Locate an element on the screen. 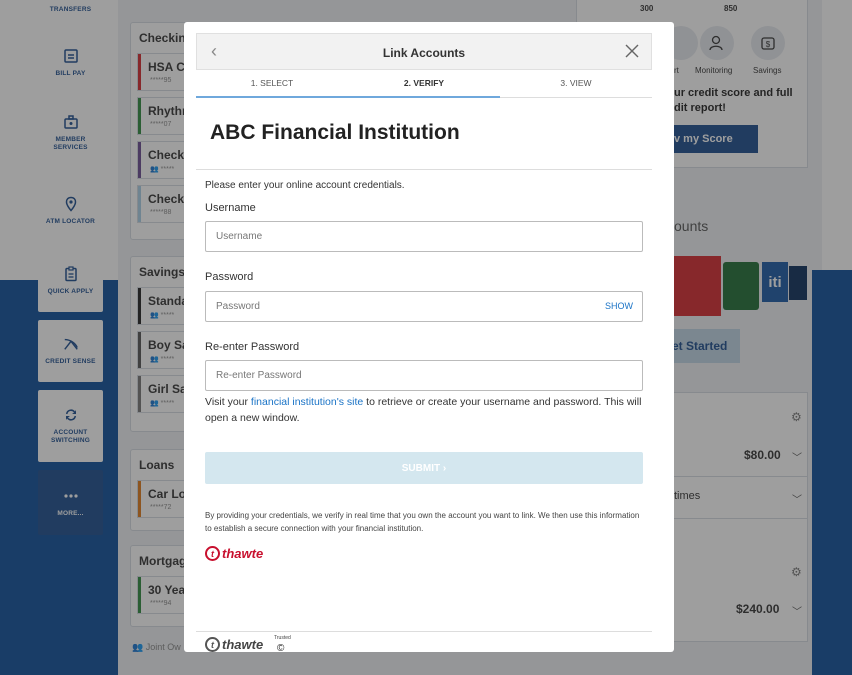 This screenshot has height=675, width=852. thawte-logo: t thawte is located at coordinates (234, 553).